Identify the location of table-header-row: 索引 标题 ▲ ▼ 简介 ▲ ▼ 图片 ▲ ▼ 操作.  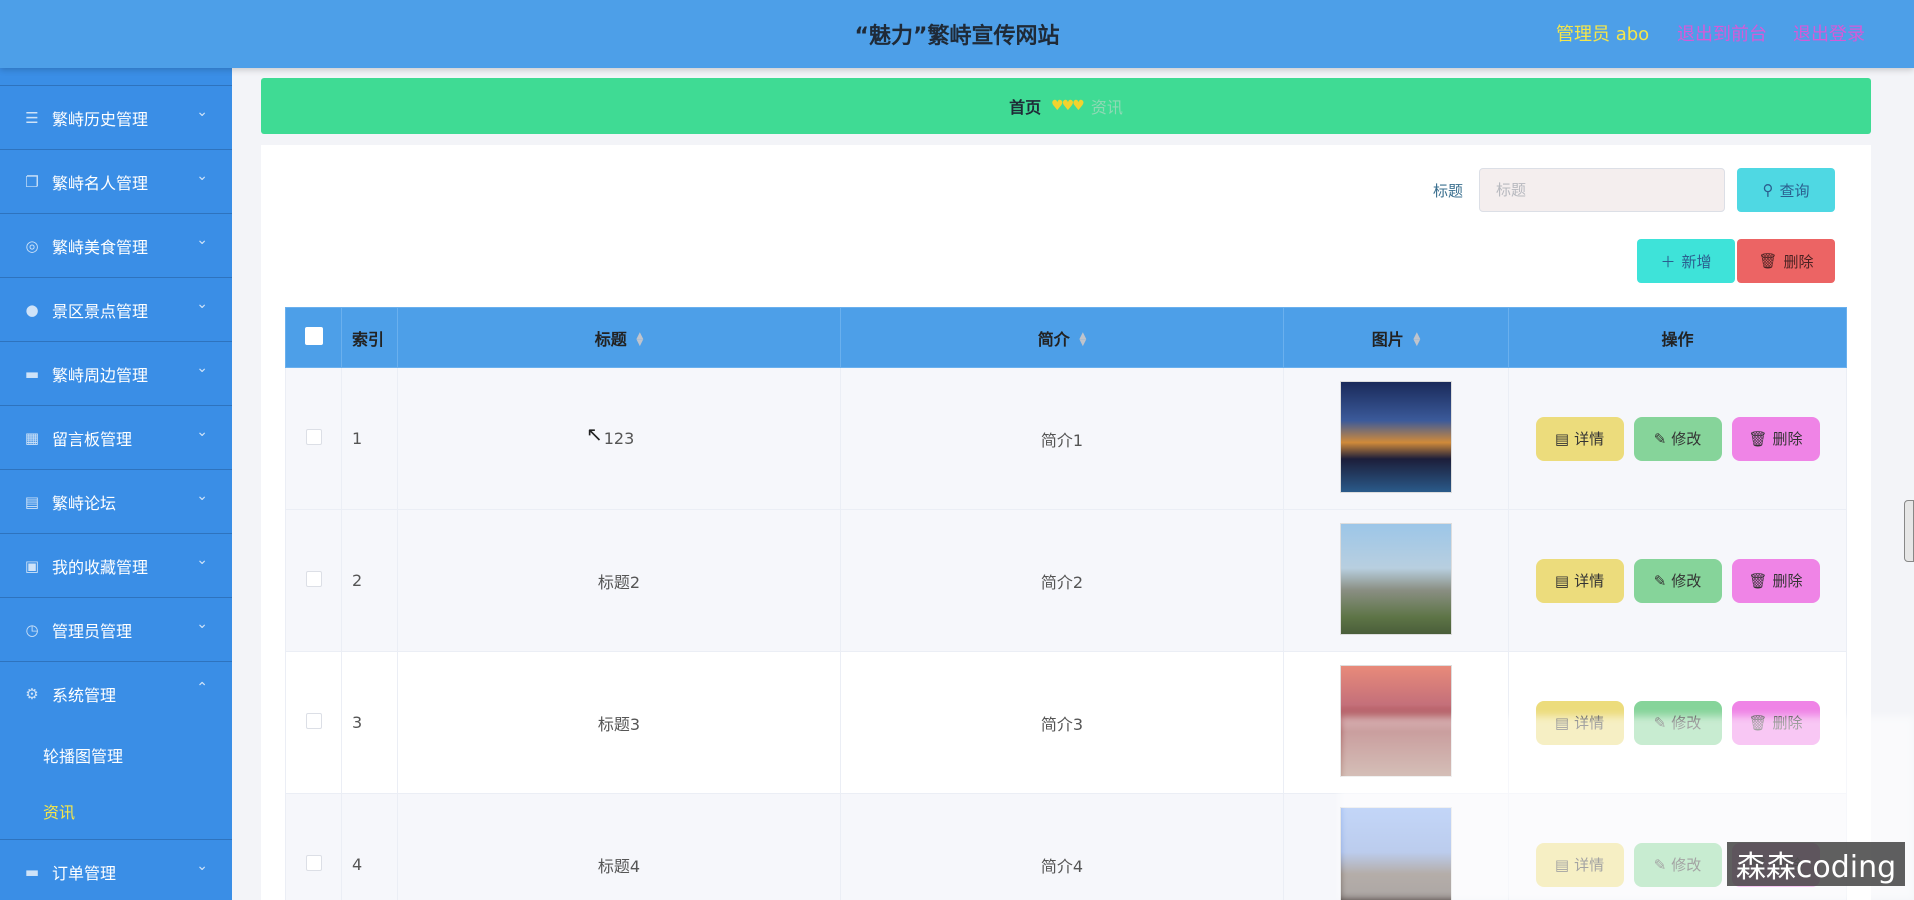
(1066, 337).